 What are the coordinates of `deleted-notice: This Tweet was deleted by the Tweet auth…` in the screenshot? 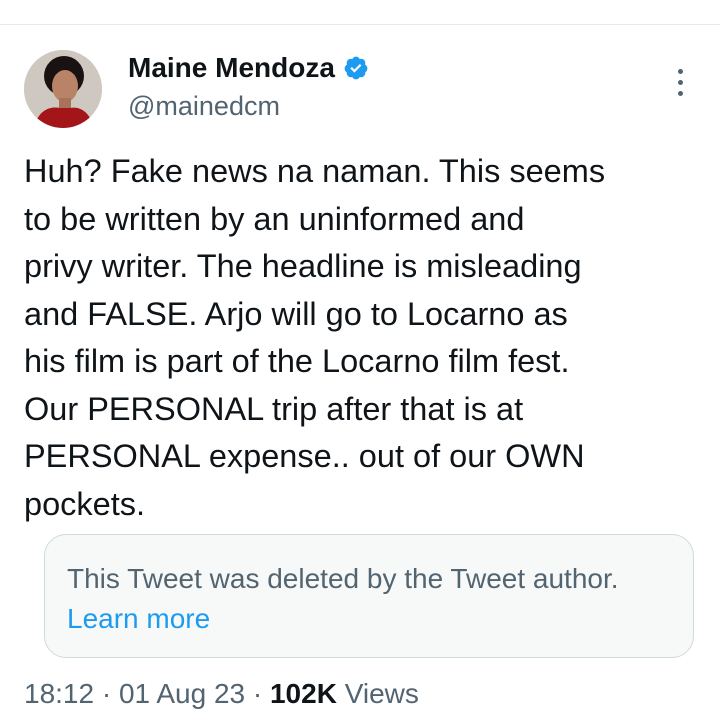 It's located at (367, 599).